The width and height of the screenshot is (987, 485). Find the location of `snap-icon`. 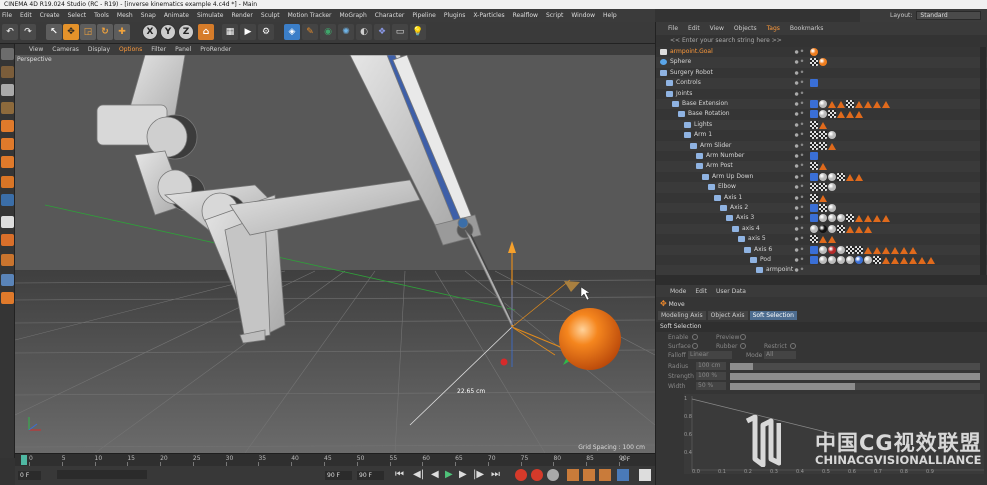

snap-icon is located at coordinates (7, 222).